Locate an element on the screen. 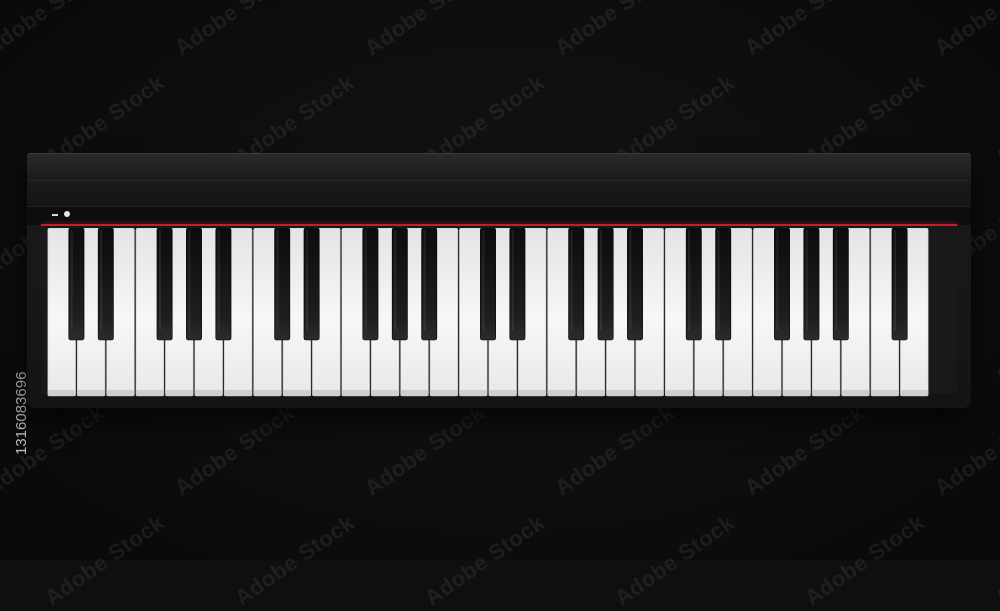 The height and width of the screenshot is (611, 1000). control-panel is located at coordinates (499, 189).